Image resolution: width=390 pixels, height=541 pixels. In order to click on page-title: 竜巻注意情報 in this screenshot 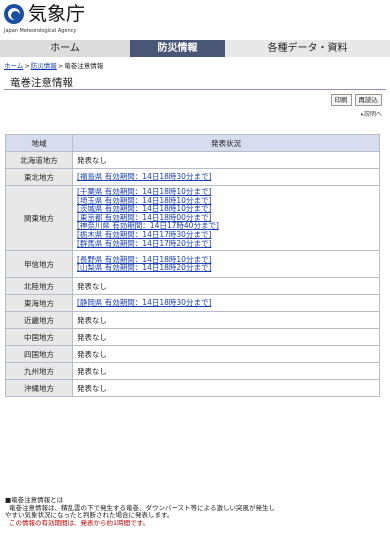, I will do `click(195, 81)`.